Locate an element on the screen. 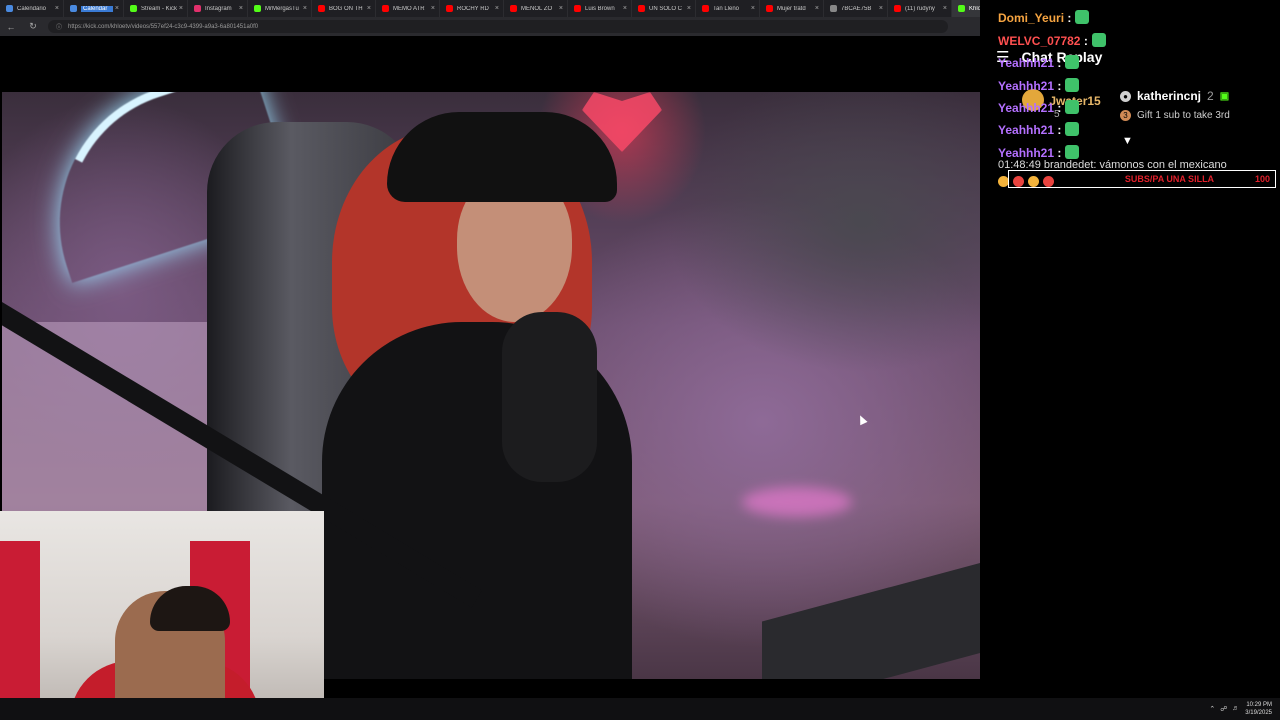  browser-tab: MEMO ATR × is located at coordinates (408, 8).